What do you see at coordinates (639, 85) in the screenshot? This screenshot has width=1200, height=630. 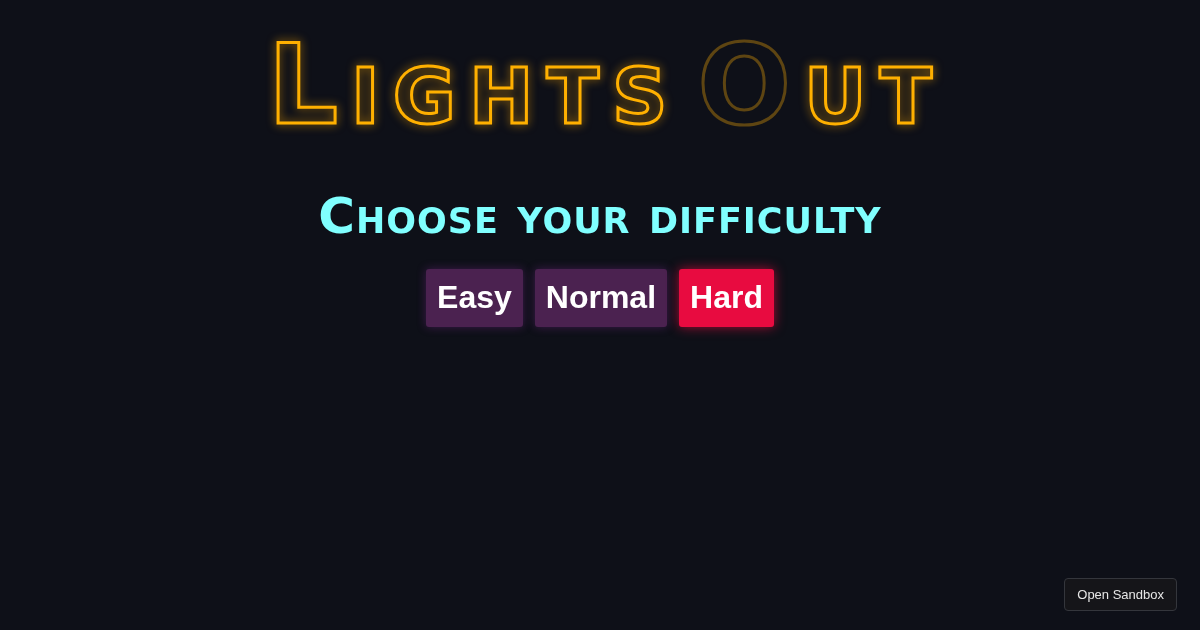 I see `neon-letter: s` at bounding box center [639, 85].